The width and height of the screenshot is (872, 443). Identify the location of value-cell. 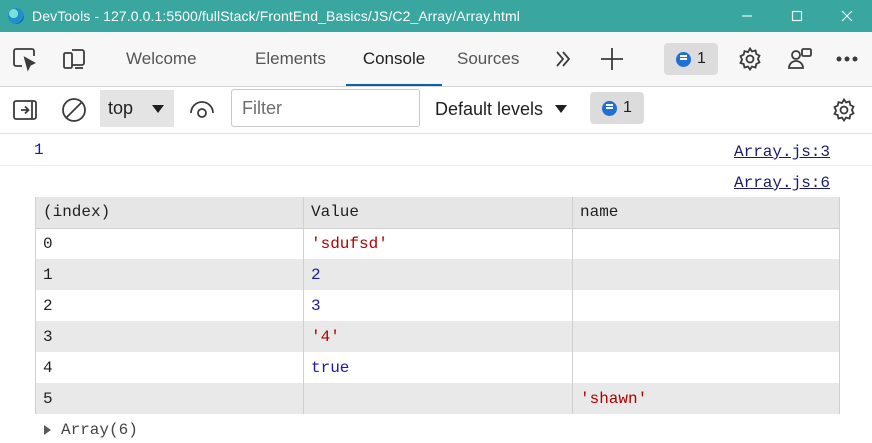
(438, 398).